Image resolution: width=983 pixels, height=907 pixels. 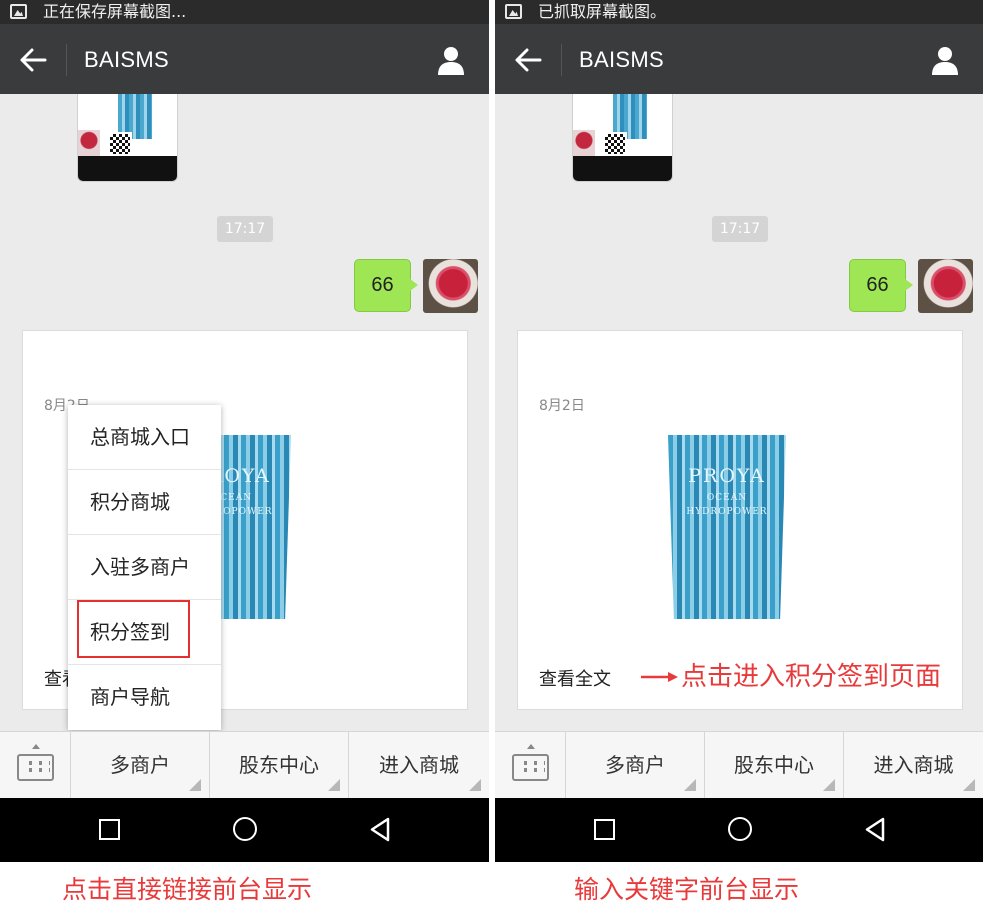 What do you see at coordinates (659, 677) in the screenshot?
I see `annotation-arrow-icon` at bounding box center [659, 677].